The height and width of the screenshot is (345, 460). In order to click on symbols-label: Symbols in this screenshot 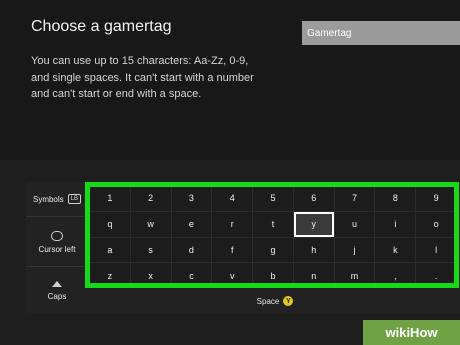, I will do `click(48, 199)`.